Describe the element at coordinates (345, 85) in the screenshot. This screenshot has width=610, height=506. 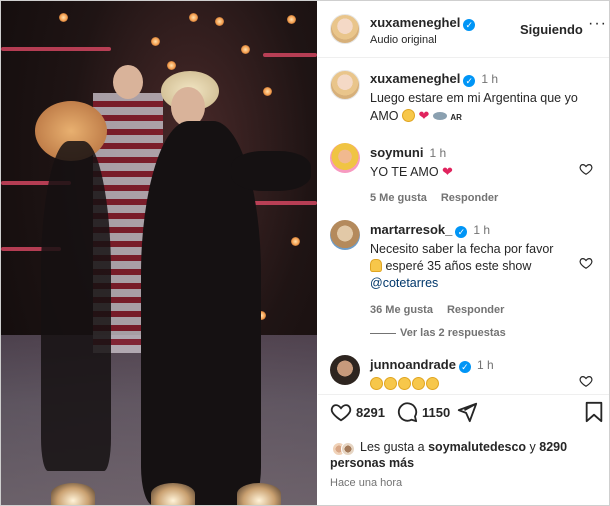
I see `caption-avatar` at that location.